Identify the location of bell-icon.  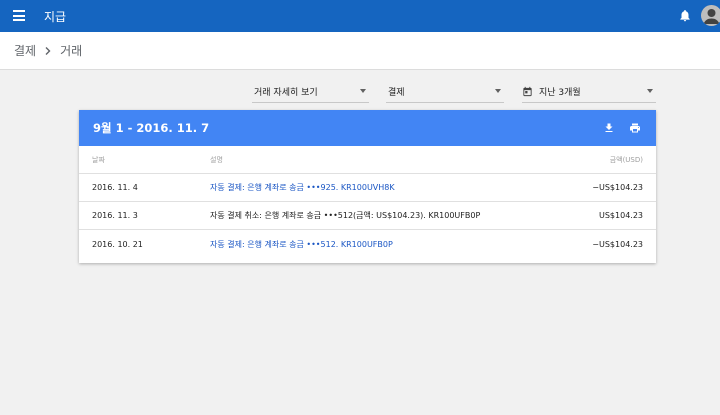
(685, 15).